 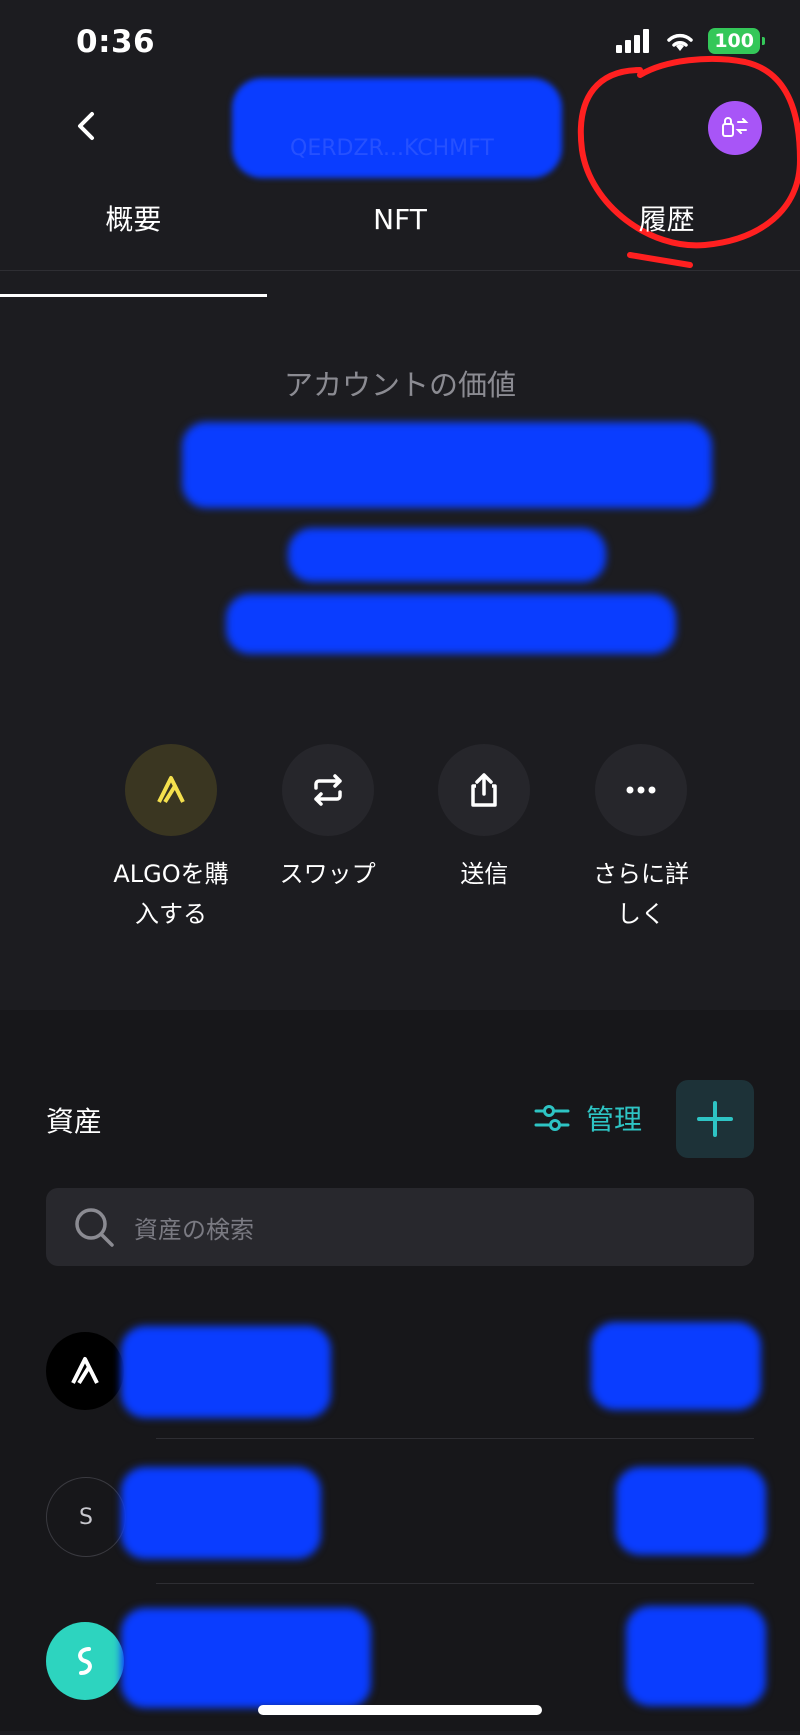 I want to click on plus-icon, so click(x=715, y=1119).